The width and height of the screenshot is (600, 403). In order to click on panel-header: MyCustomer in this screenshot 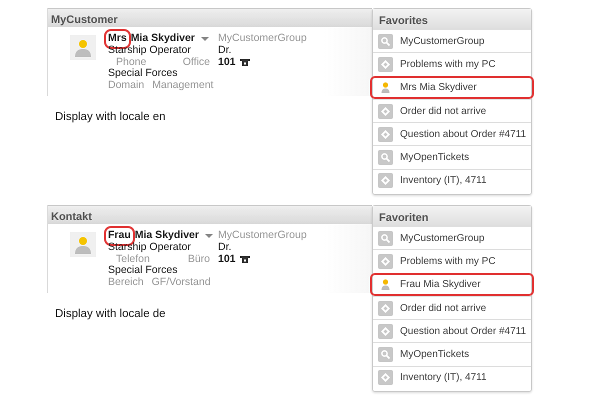, I will do `click(210, 17)`.